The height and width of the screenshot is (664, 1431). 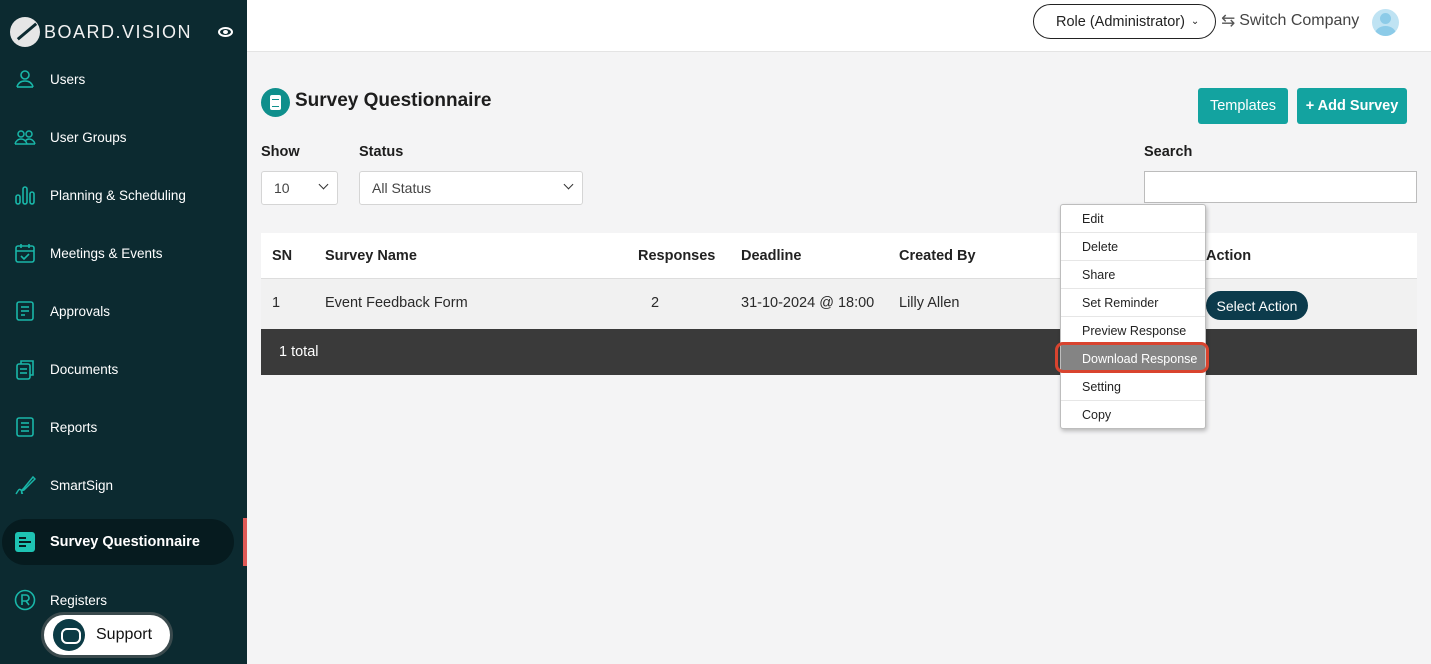 What do you see at coordinates (25, 79) in the screenshot?
I see `user-icon` at bounding box center [25, 79].